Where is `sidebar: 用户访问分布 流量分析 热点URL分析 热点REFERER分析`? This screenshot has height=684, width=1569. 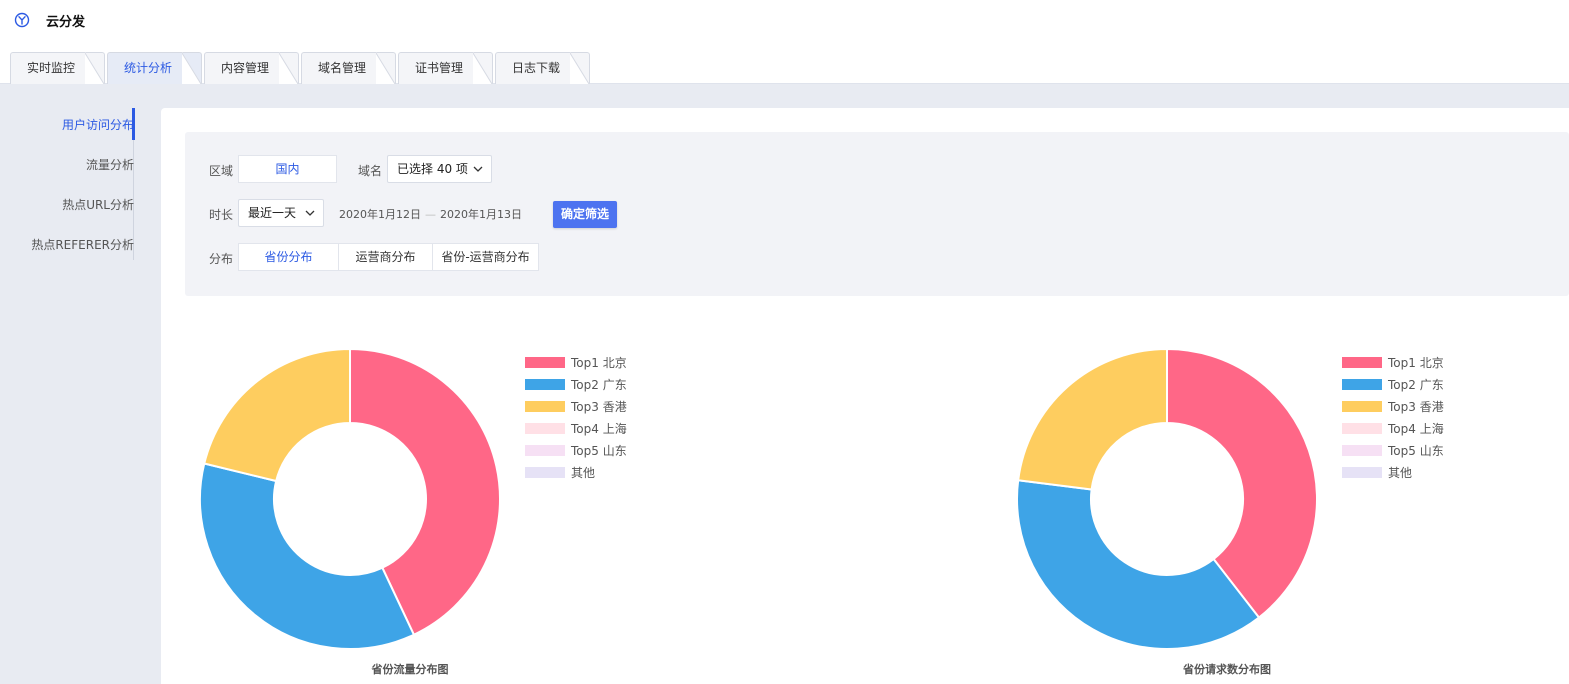 sidebar: 用户访问分布 流量分析 热点URL分析 热点REFERER分析 is located at coordinates (80, 384).